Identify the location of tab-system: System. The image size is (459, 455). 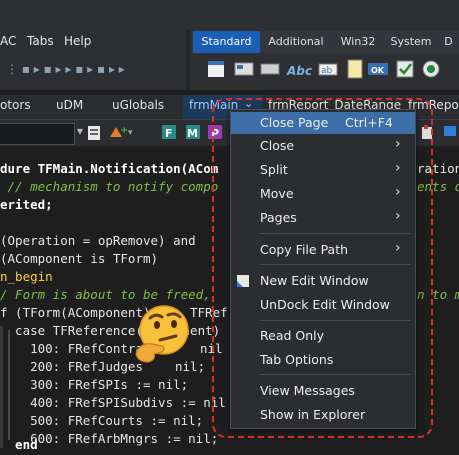
(411, 42).